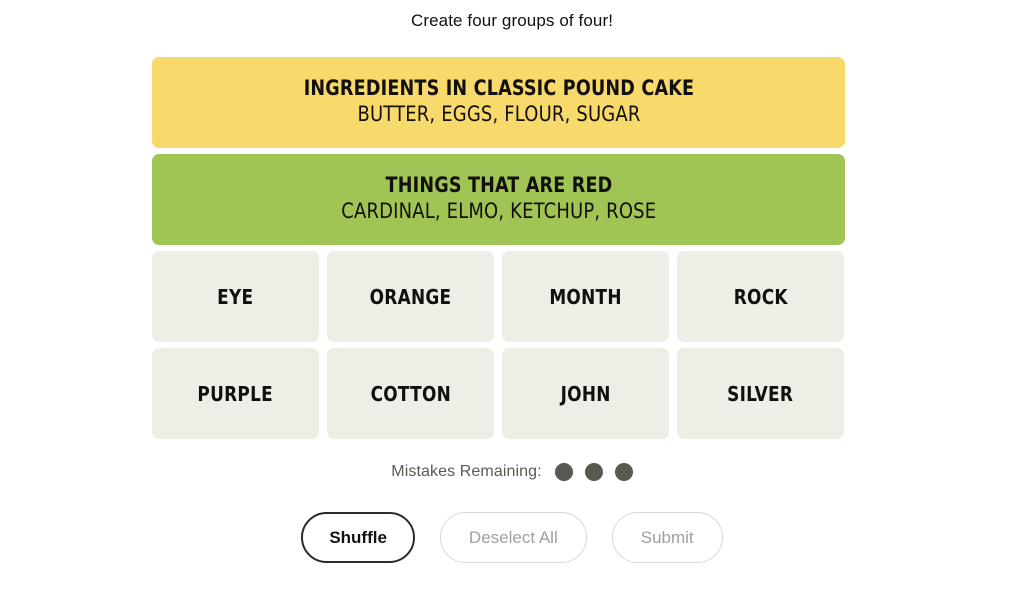  I want to click on word-tile-label: EYE, so click(235, 296).